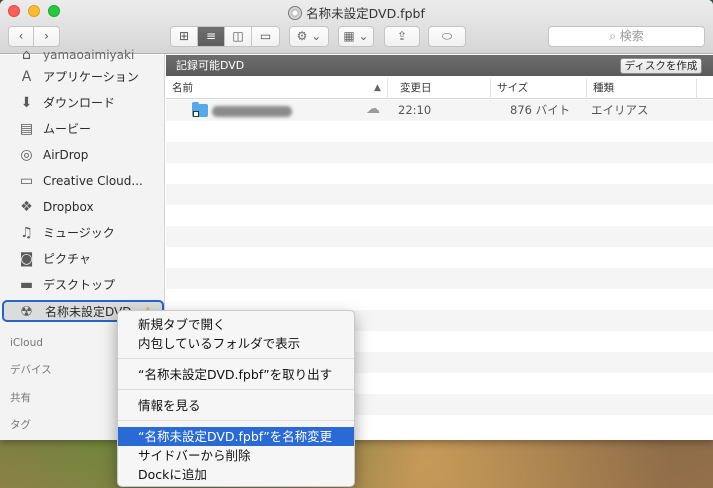  What do you see at coordinates (26, 285) in the screenshot?
I see `desktop-icon: ▬` at bounding box center [26, 285].